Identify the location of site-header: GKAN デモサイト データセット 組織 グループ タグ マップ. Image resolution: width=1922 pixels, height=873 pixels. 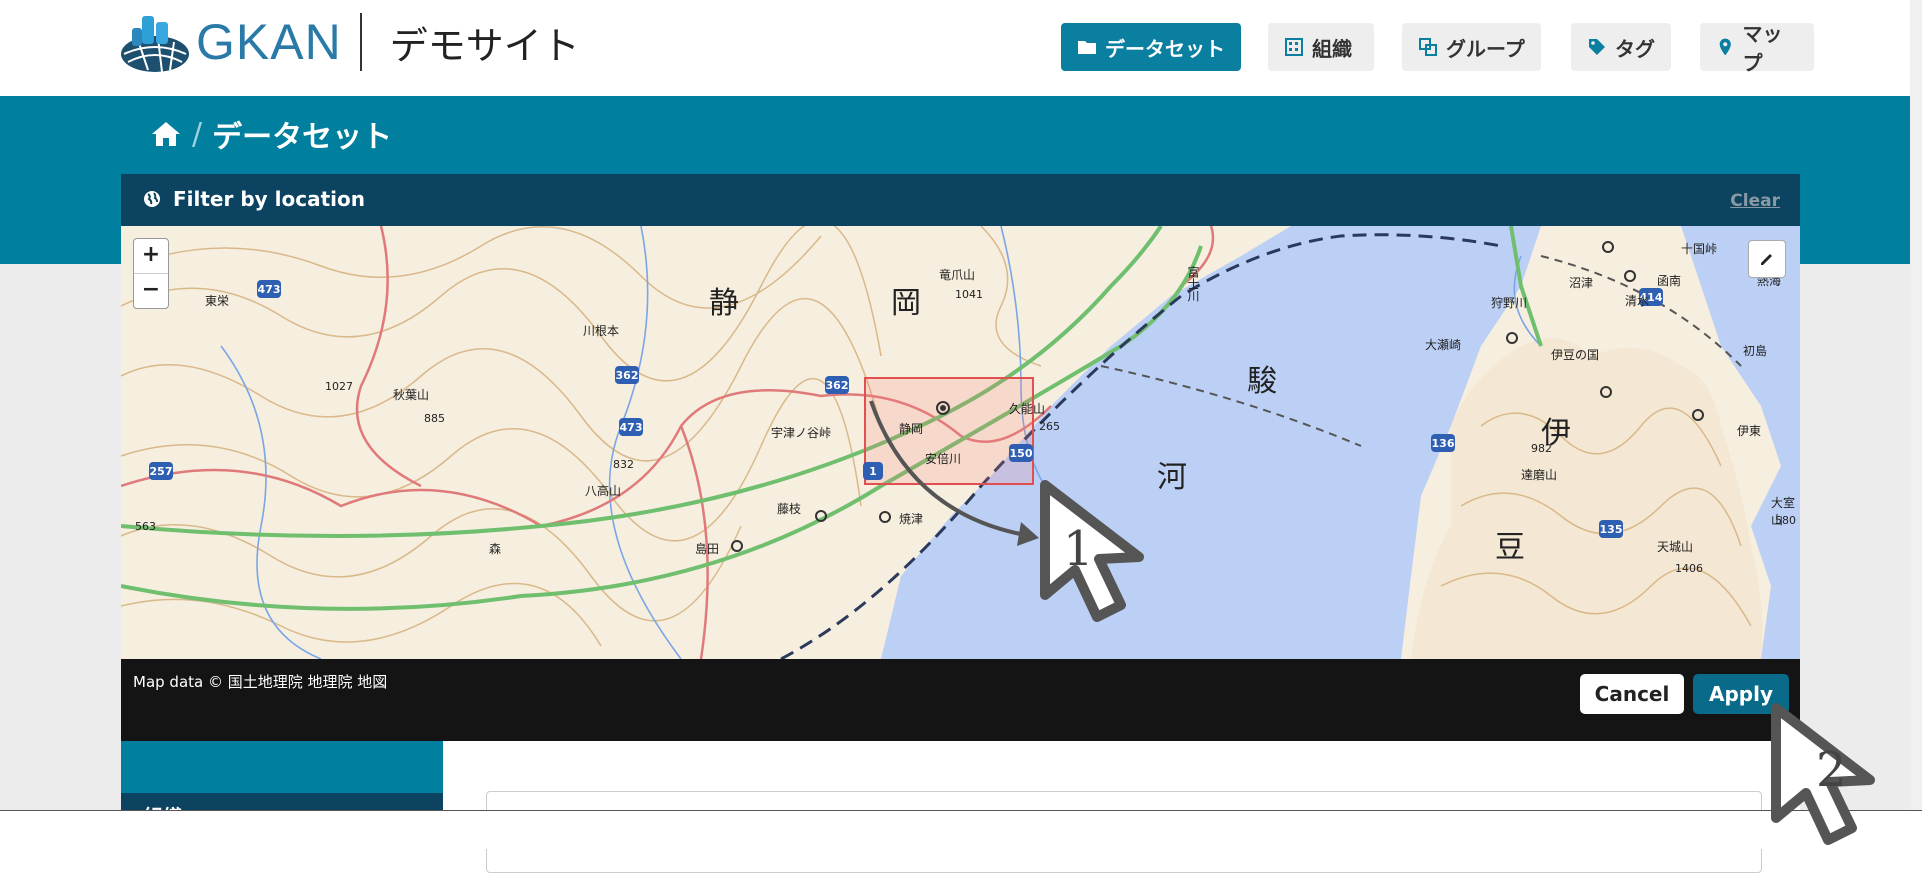
(961, 48).